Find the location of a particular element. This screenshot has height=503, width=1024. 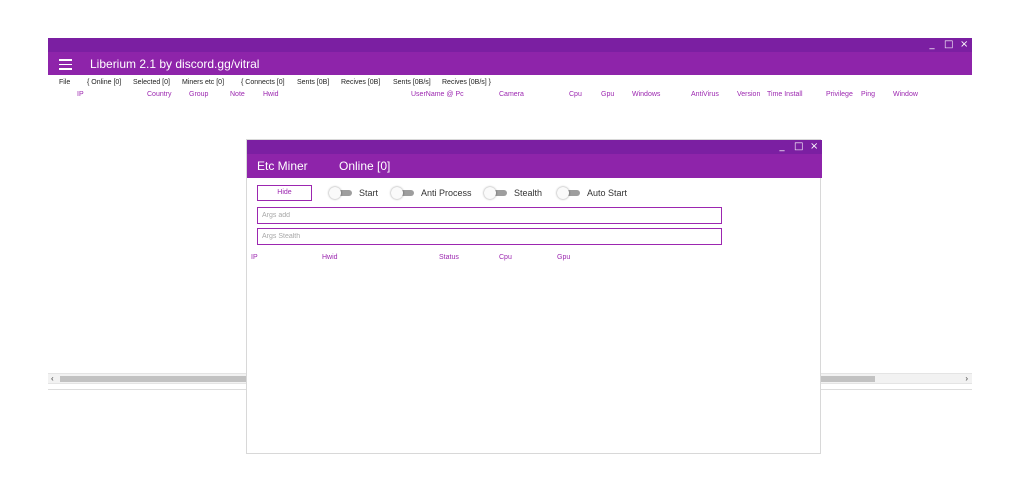

column-gpu: Gpu is located at coordinates (607, 95).